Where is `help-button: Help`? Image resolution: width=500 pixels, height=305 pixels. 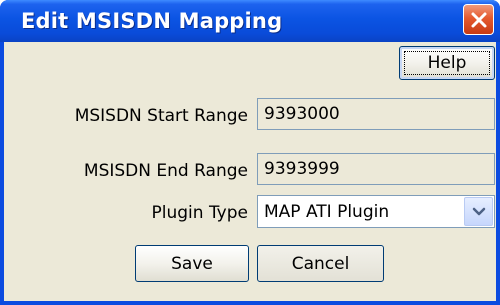 help-button: Help is located at coordinates (447, 63).